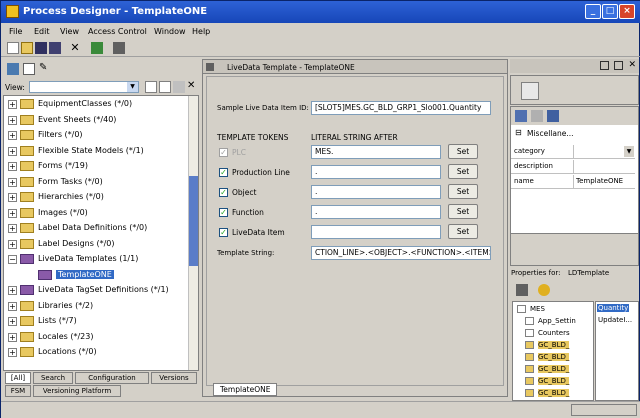 The height and width of the screenshot is (418, 640). What do you see at coordinates (574, 249) in the screenshot?
I see `property-description` at bounding box center [574, 249].